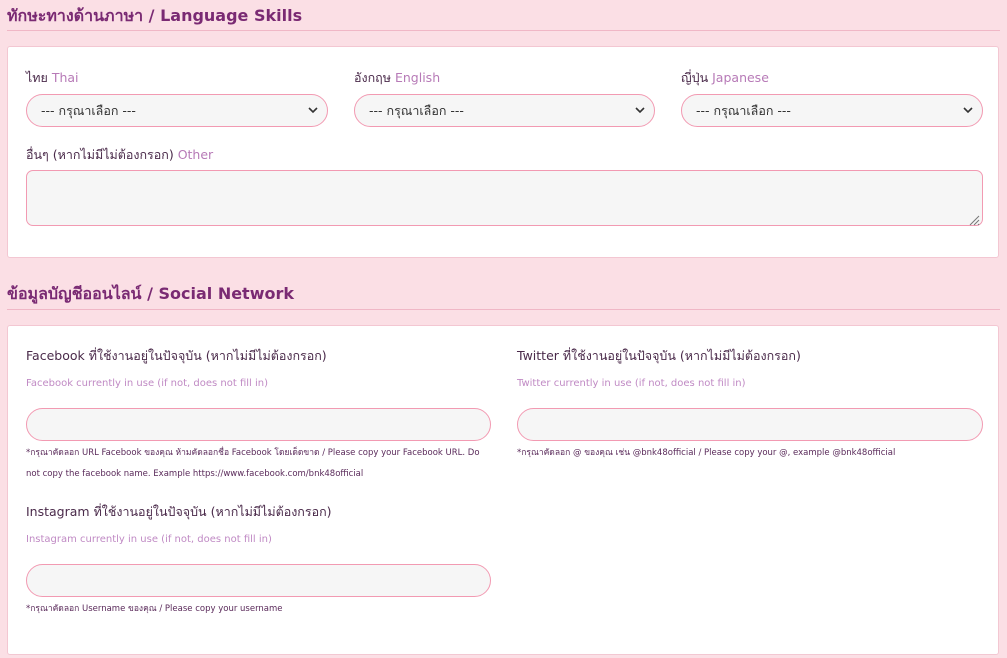  Describe the element at coordinates (504, 110) in the screenshot. I see `english-level-select: --- กรุณาเลือก ---` at that location.